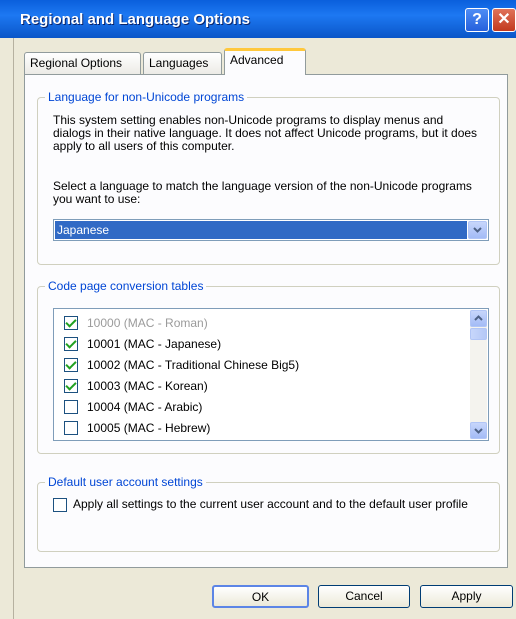 The image size is (516, 619). I want to click on help-button: ?, so click(477, 20).